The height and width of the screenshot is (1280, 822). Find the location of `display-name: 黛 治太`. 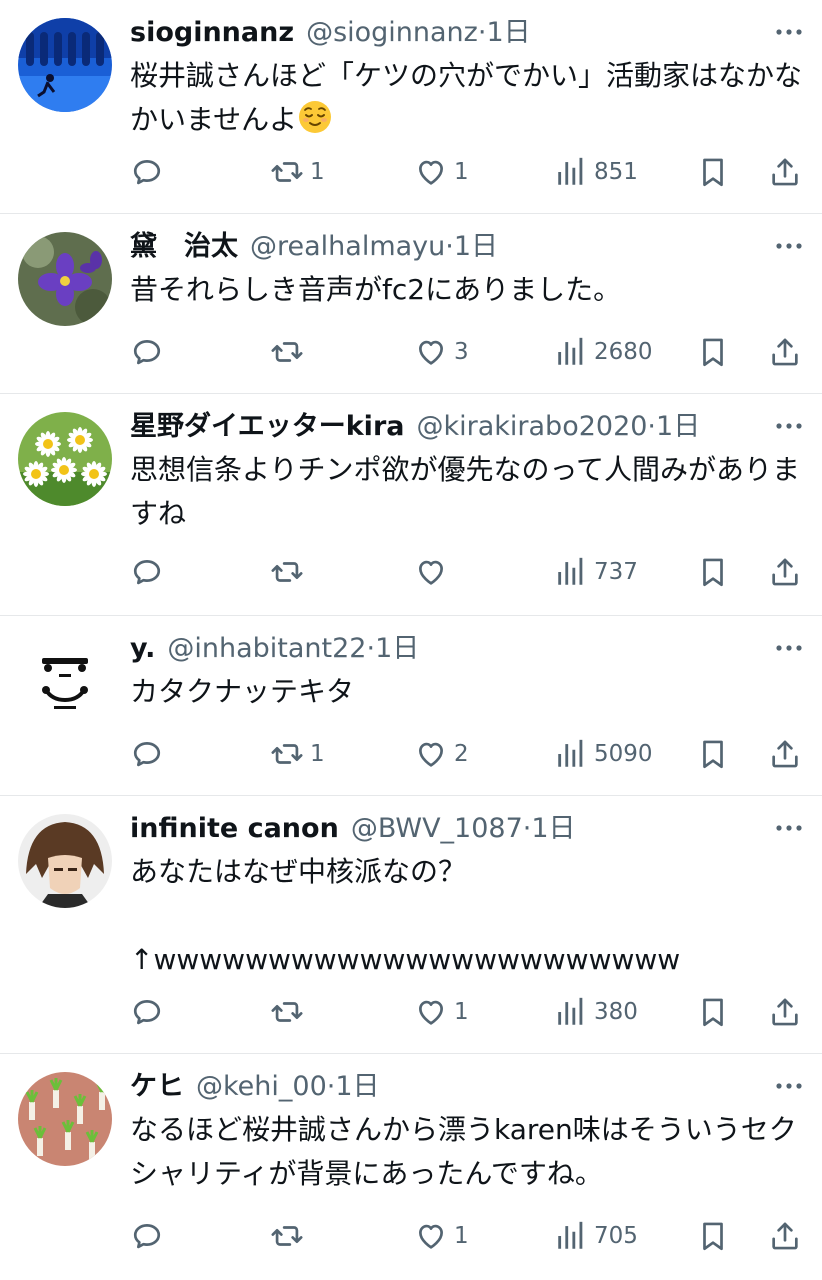

display-name: 黛 治太 is located at coordinates (184, 247).